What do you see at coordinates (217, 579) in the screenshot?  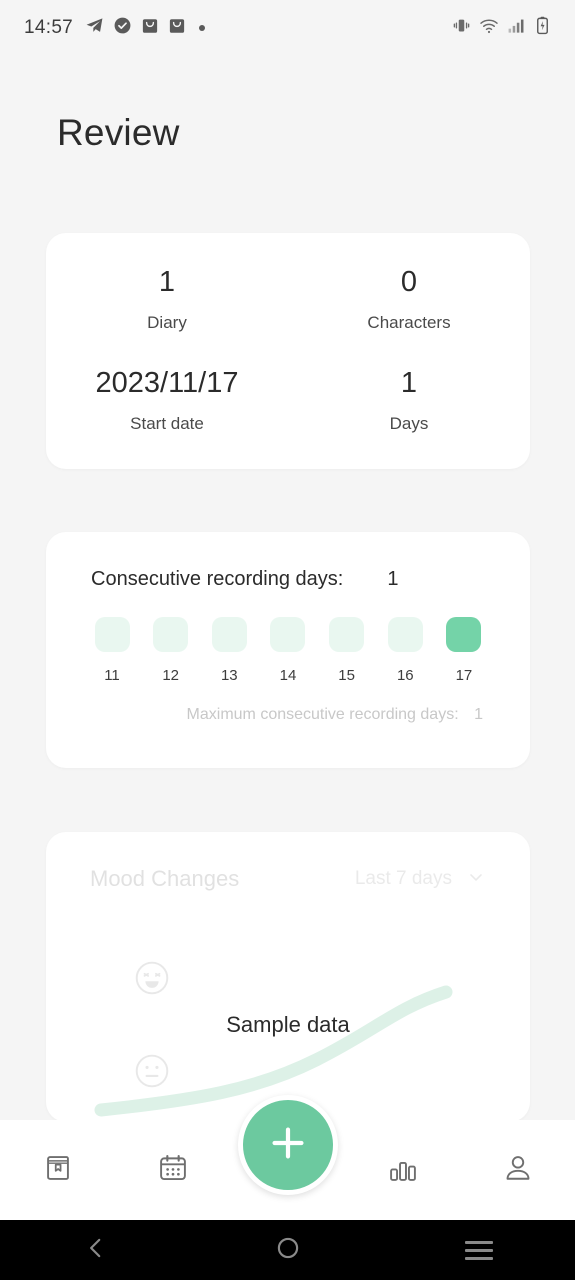 I see `streak-label: Consecutive recording days:` at bounding box center [217, 579].